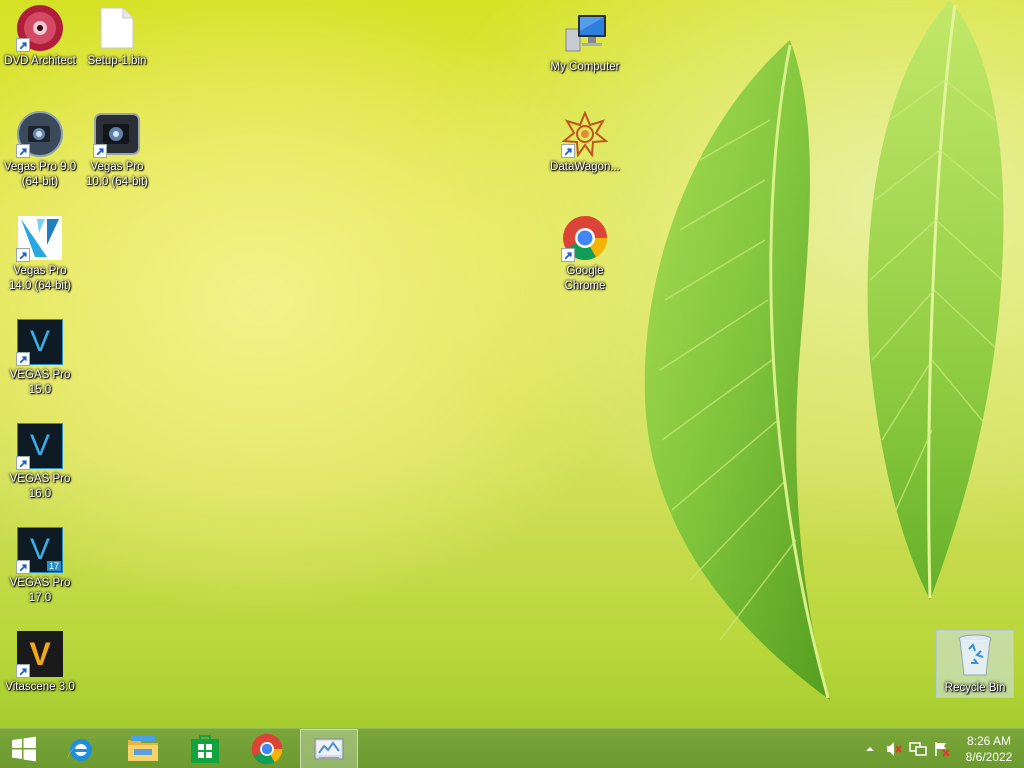 Image resolution: width=1024 pixels, height=768 pixels. I want to click on tray-chevron-button, so click(870, 748).